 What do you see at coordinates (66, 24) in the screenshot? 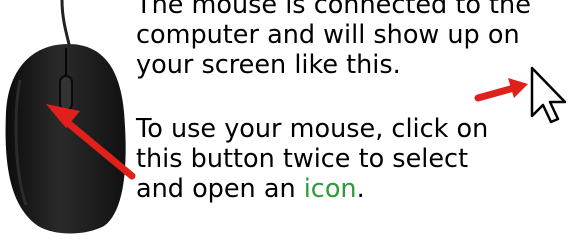
I see `mouse-cable` at bounding box center [66, 24].